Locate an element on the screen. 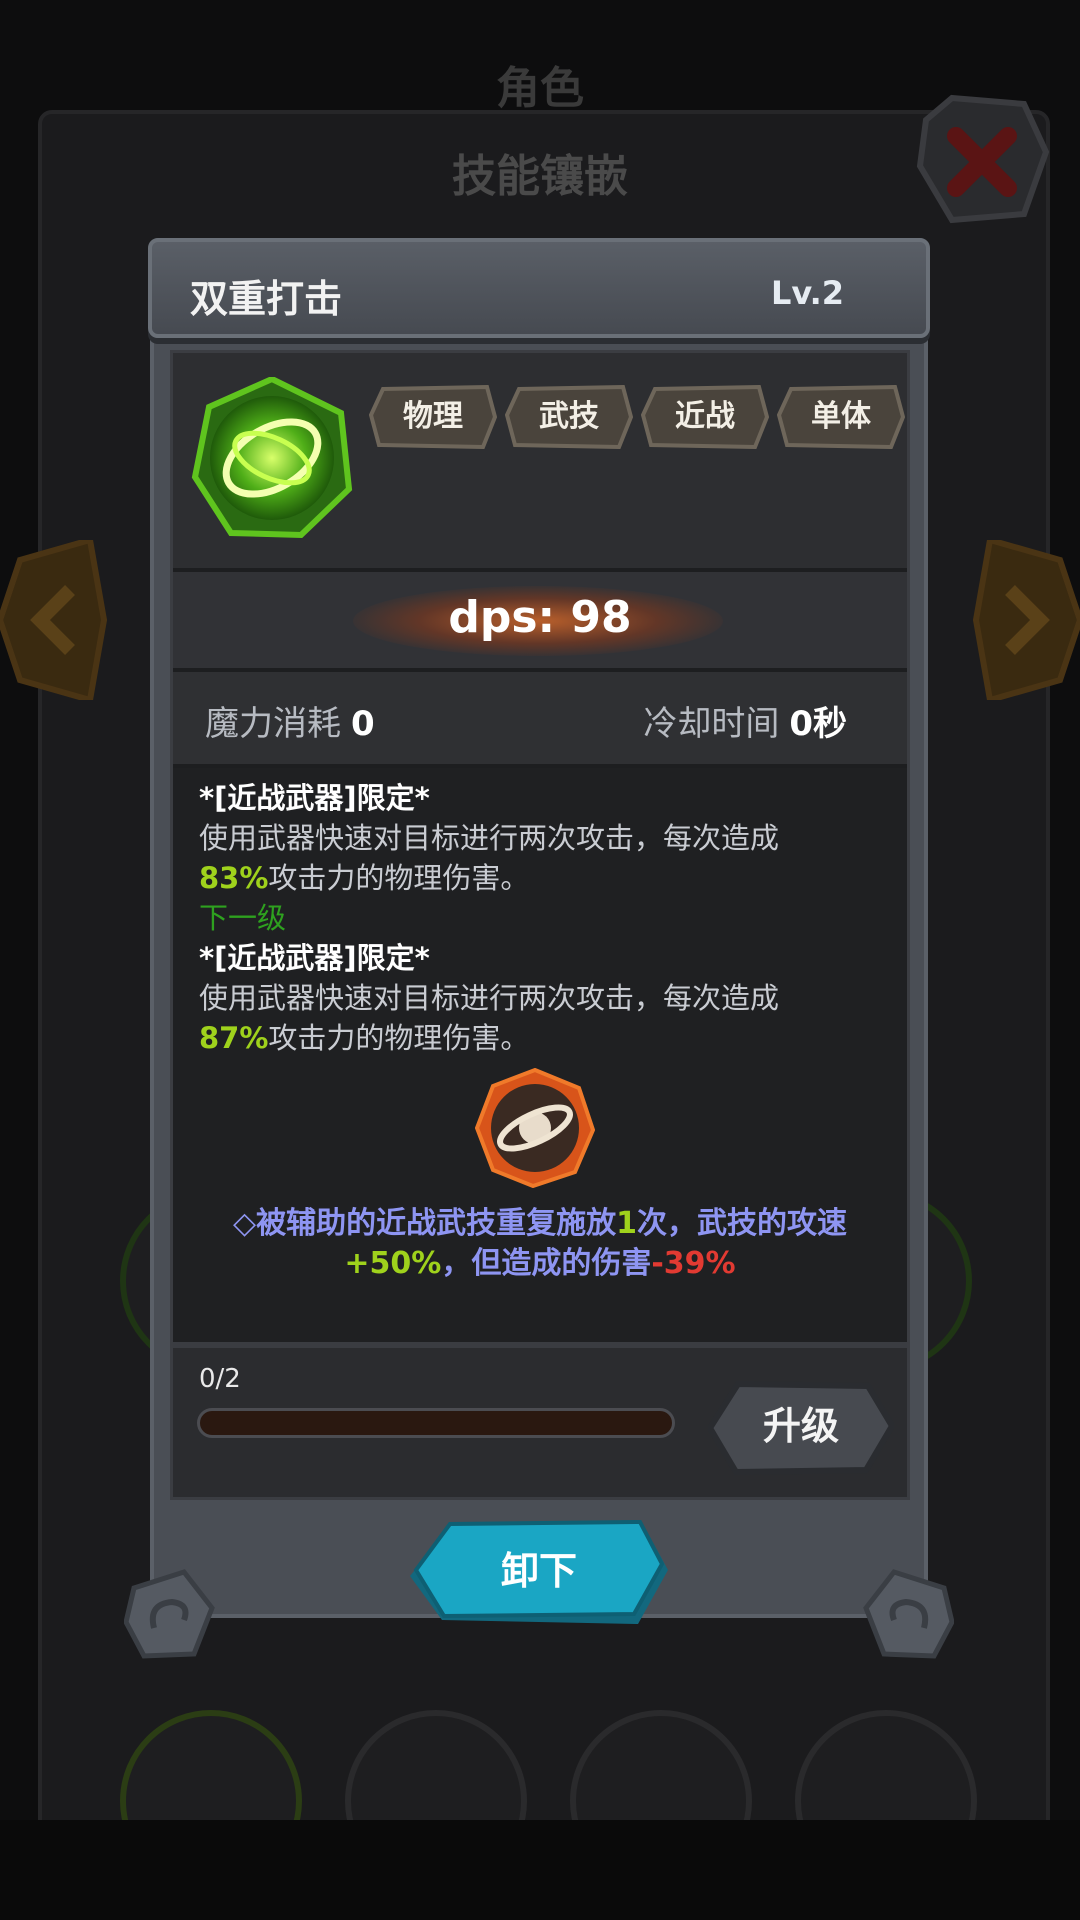  current-restriction: *[近战武器]限定* is located at coordinates (314, 798).